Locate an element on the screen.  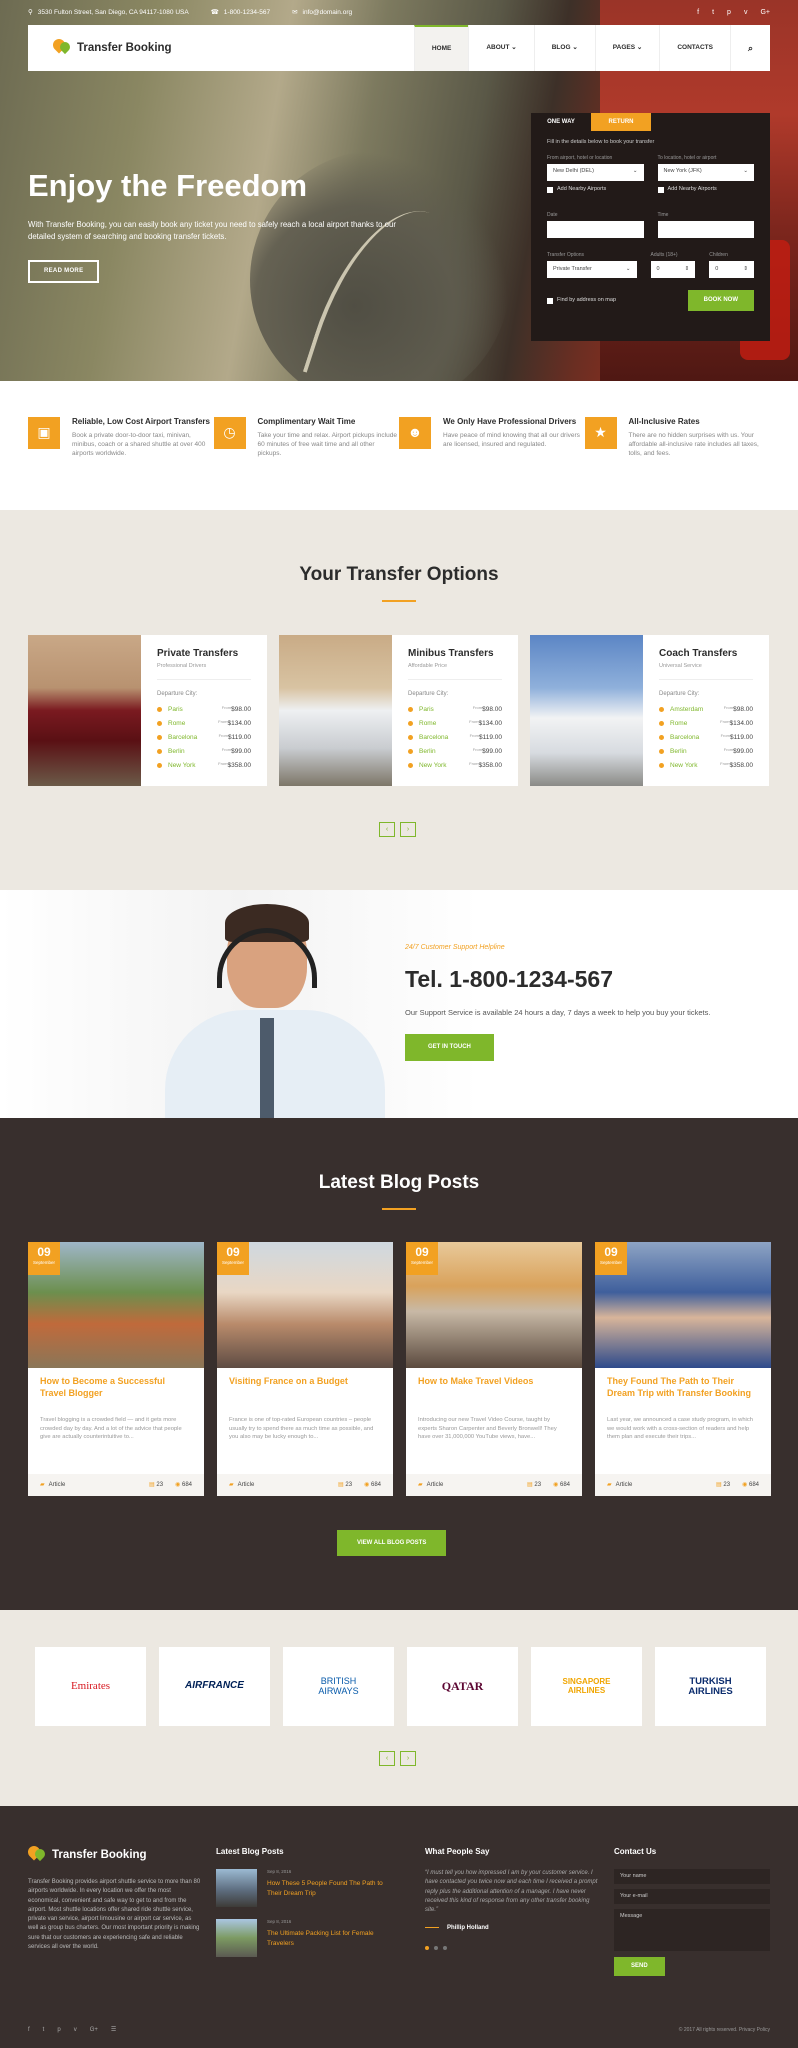
adults-stepper: 0 ⇕ is located at coordinates (673, 270).